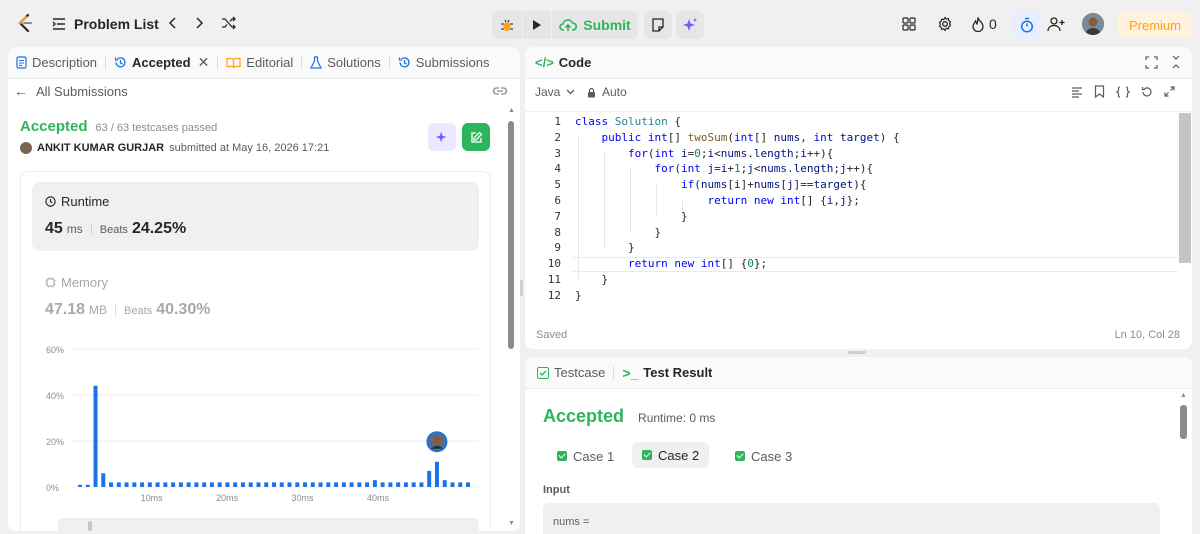  Describe the element at coordinates (268, 524) in the screenshot. I see `chart-range-slider` at that location.